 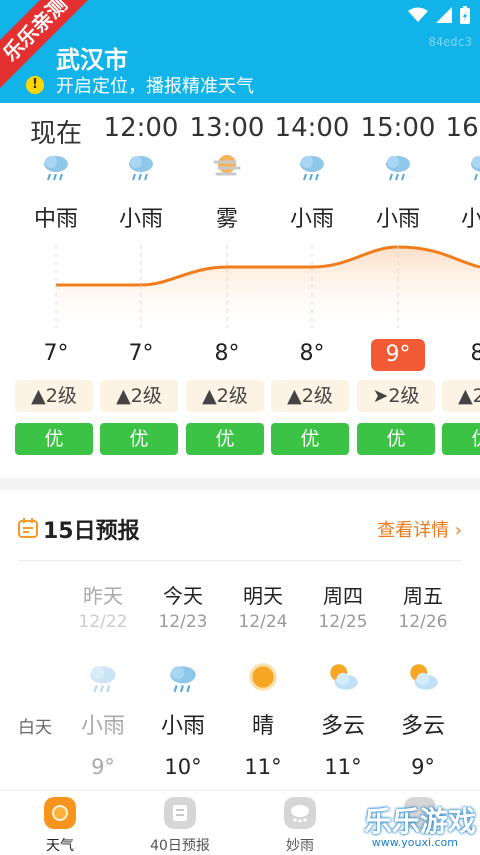 I want to click on day-column: 昨天 12/22 小雨 9°, so click(x=103, y=679).